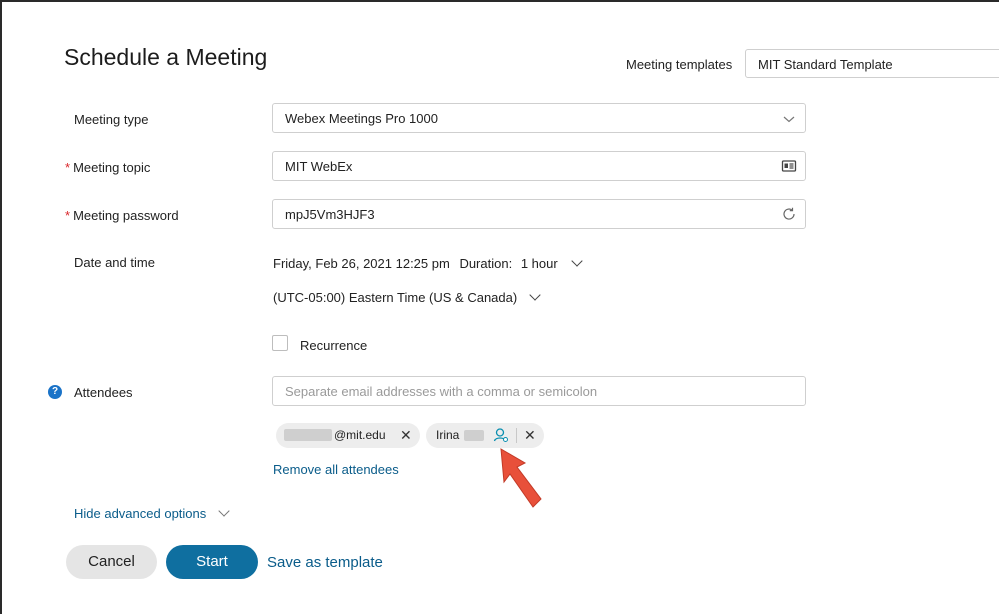  I want to click on meeting-type-label: Meeting type, so click(111, 119).